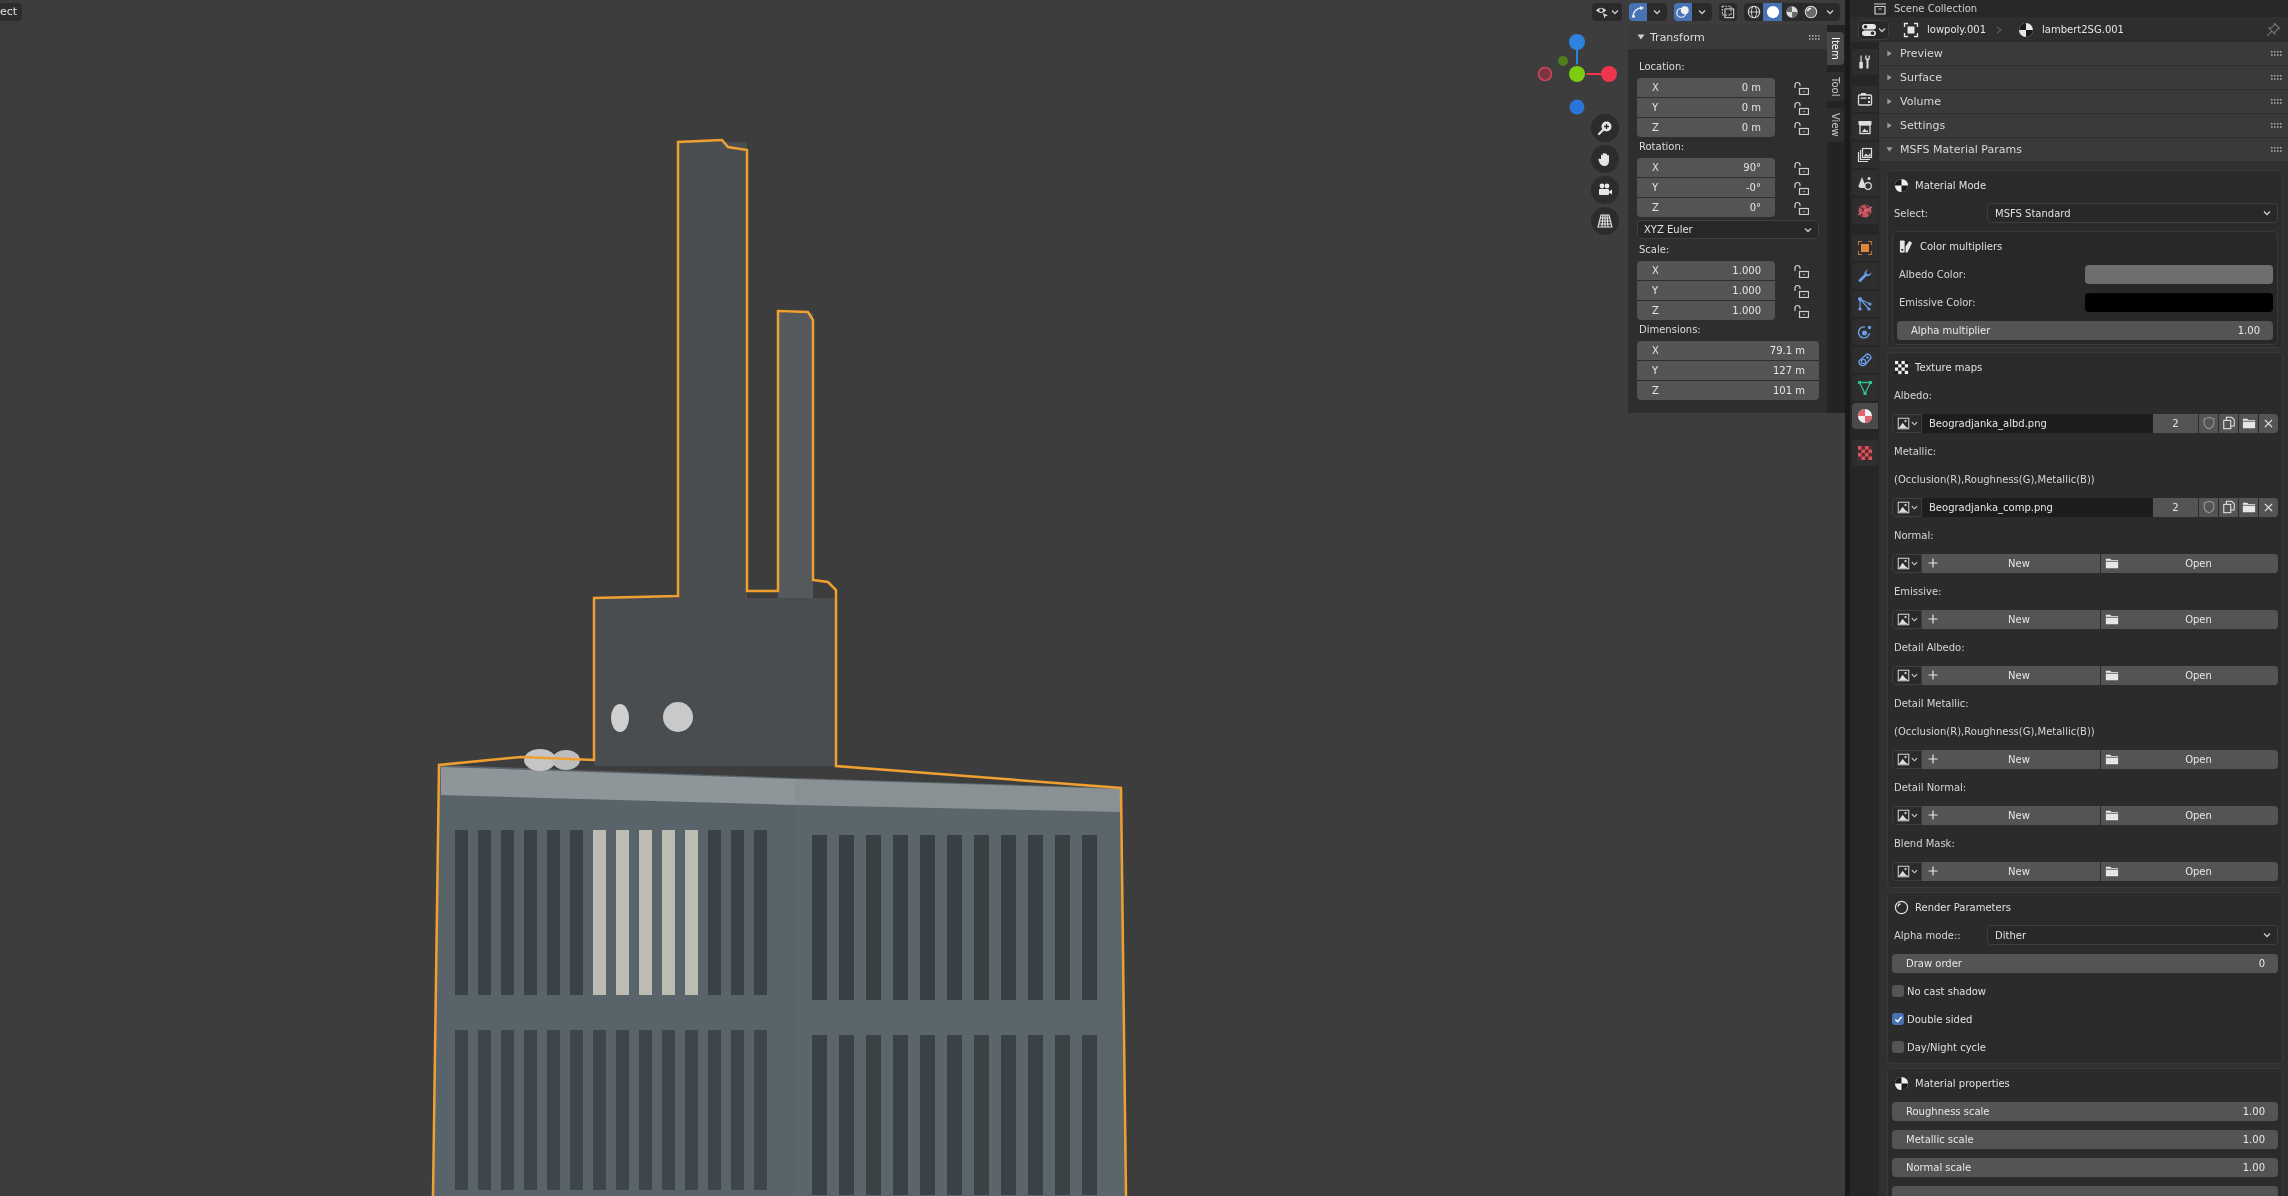  I want to click on number-field: Y -0°, so click(1706, 187).